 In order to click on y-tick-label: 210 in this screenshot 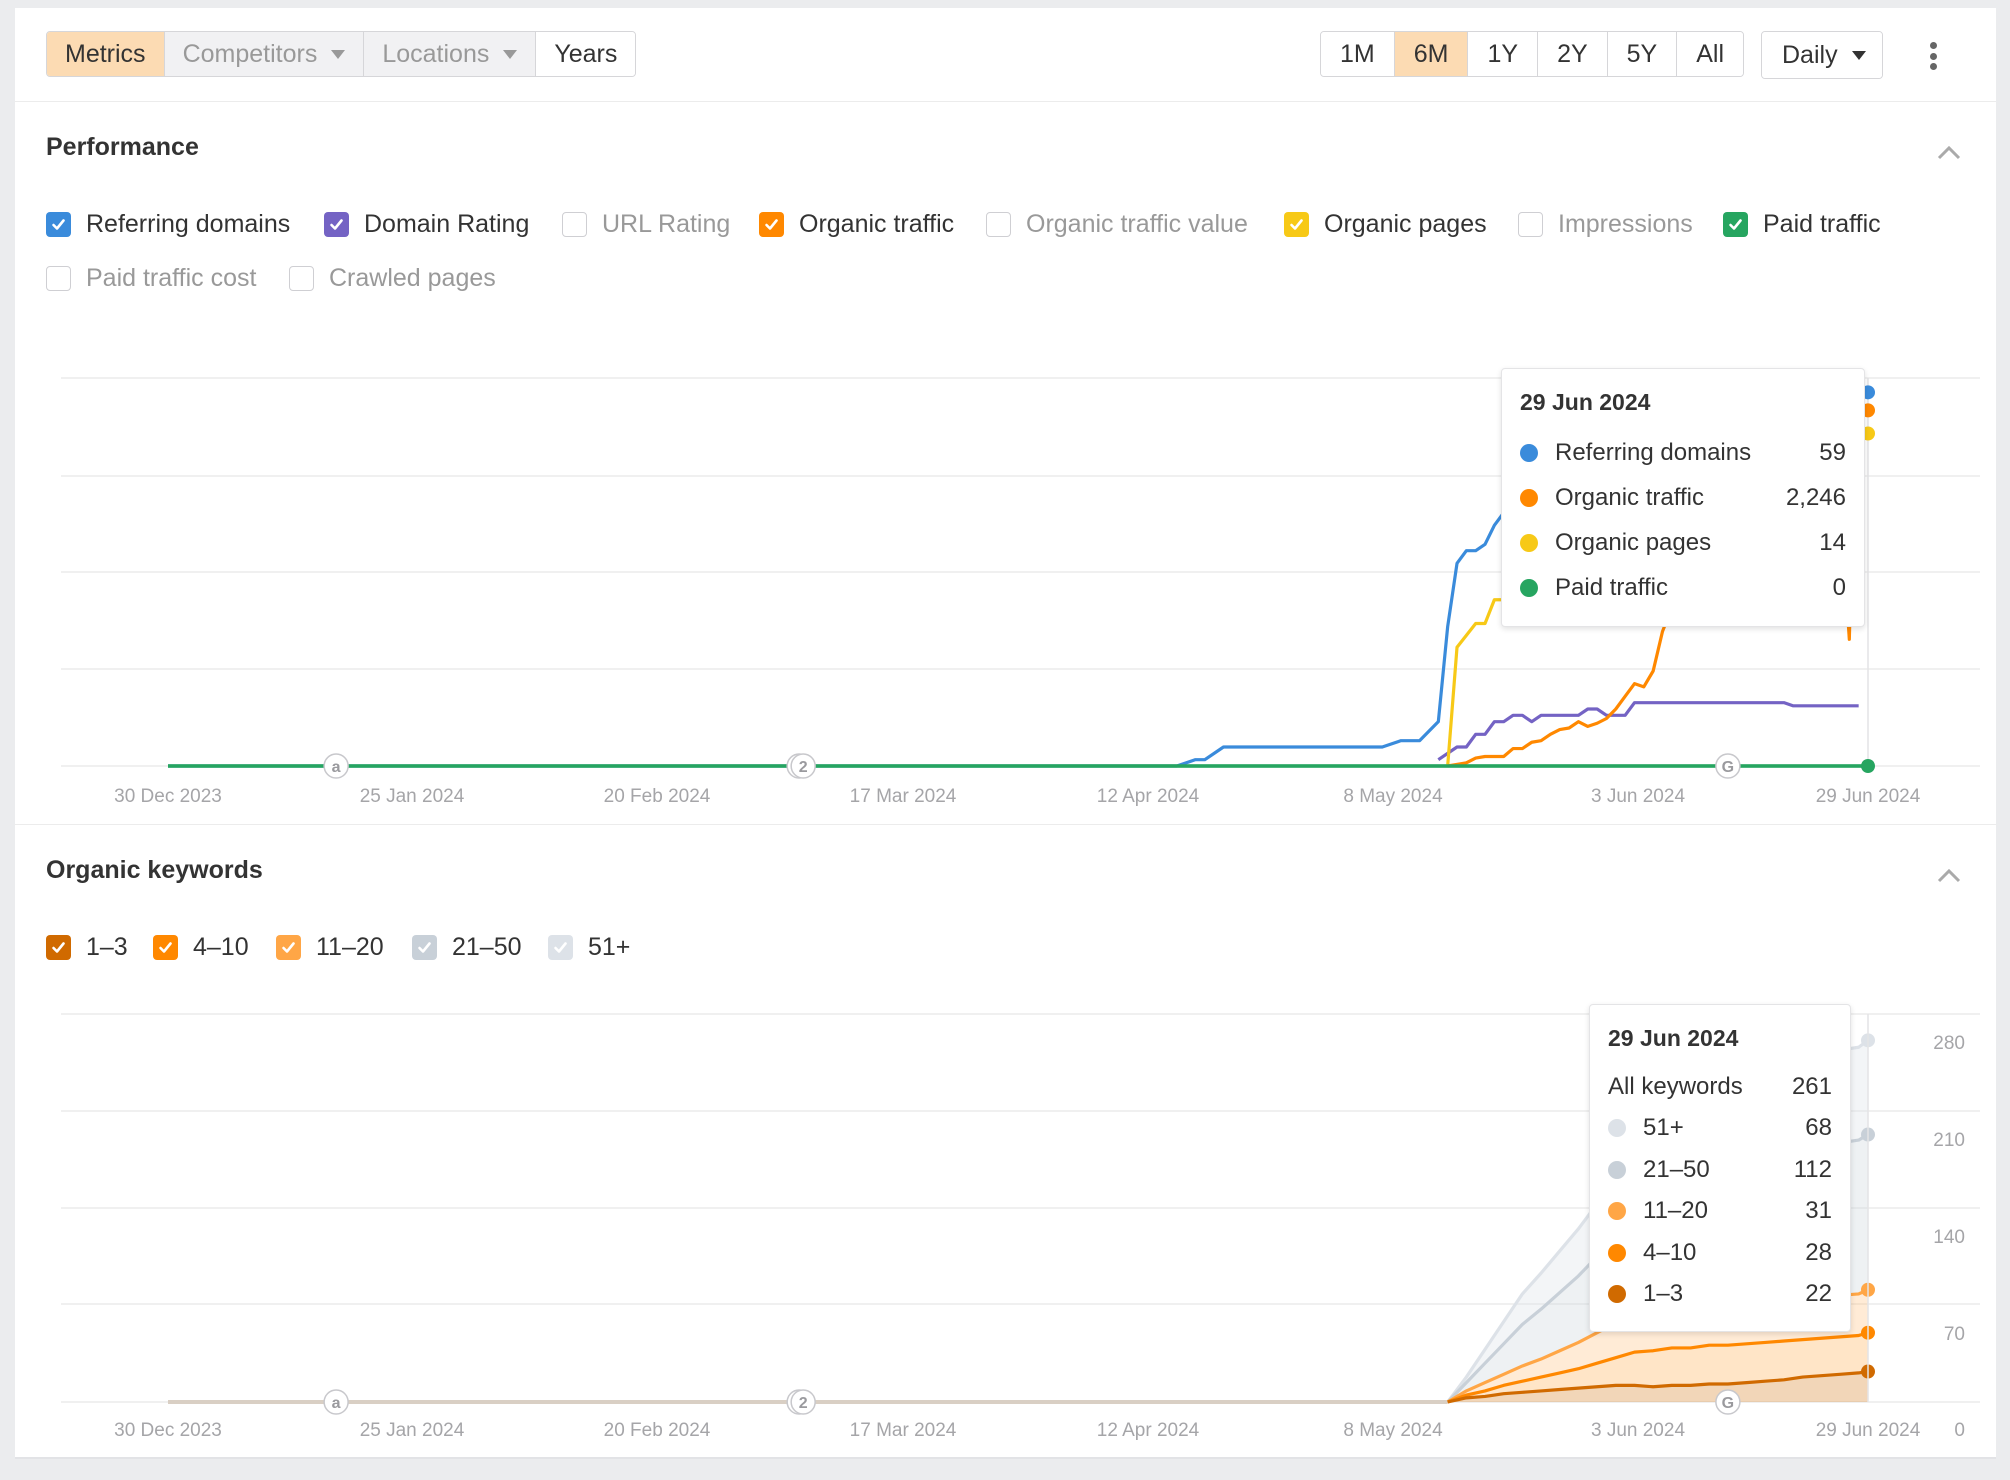, I will do `click(1949, 1140)`.